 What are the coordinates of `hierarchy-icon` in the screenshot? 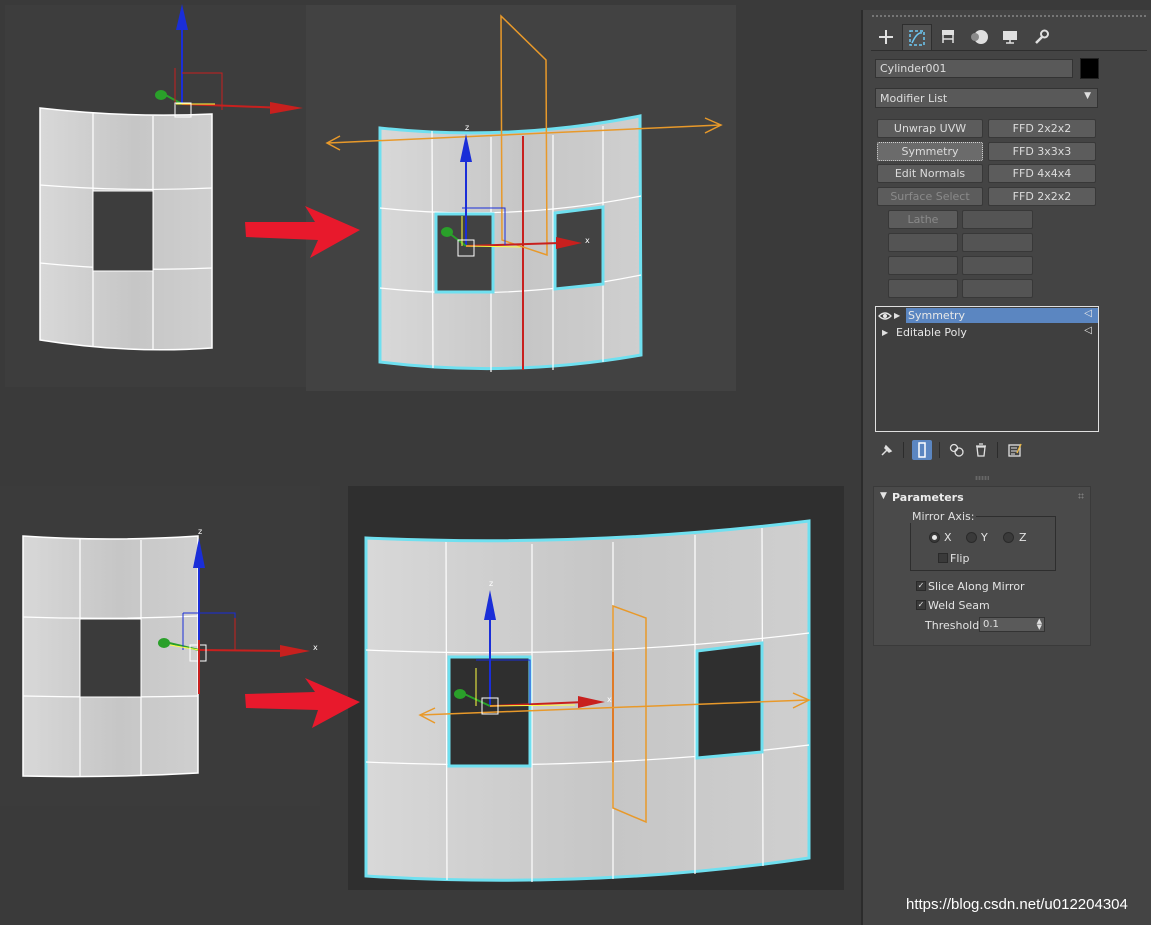 It's located at (948, 36).